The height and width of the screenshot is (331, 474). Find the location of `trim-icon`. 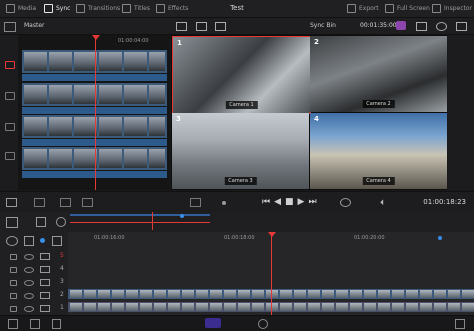

trim-icon is located at coordinates (195, 202).